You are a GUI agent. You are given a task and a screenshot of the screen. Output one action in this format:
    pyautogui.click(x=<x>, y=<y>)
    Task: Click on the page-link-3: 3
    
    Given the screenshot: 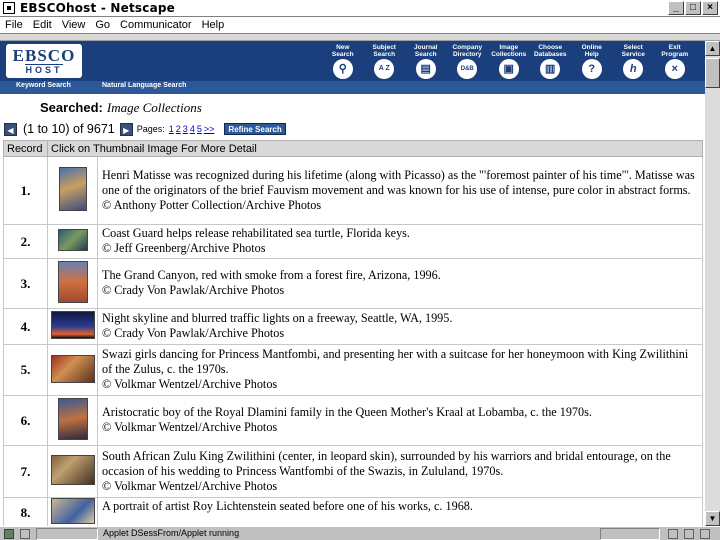 What is the action you would take?
    pyautogui.click(x=185, y=129)
    